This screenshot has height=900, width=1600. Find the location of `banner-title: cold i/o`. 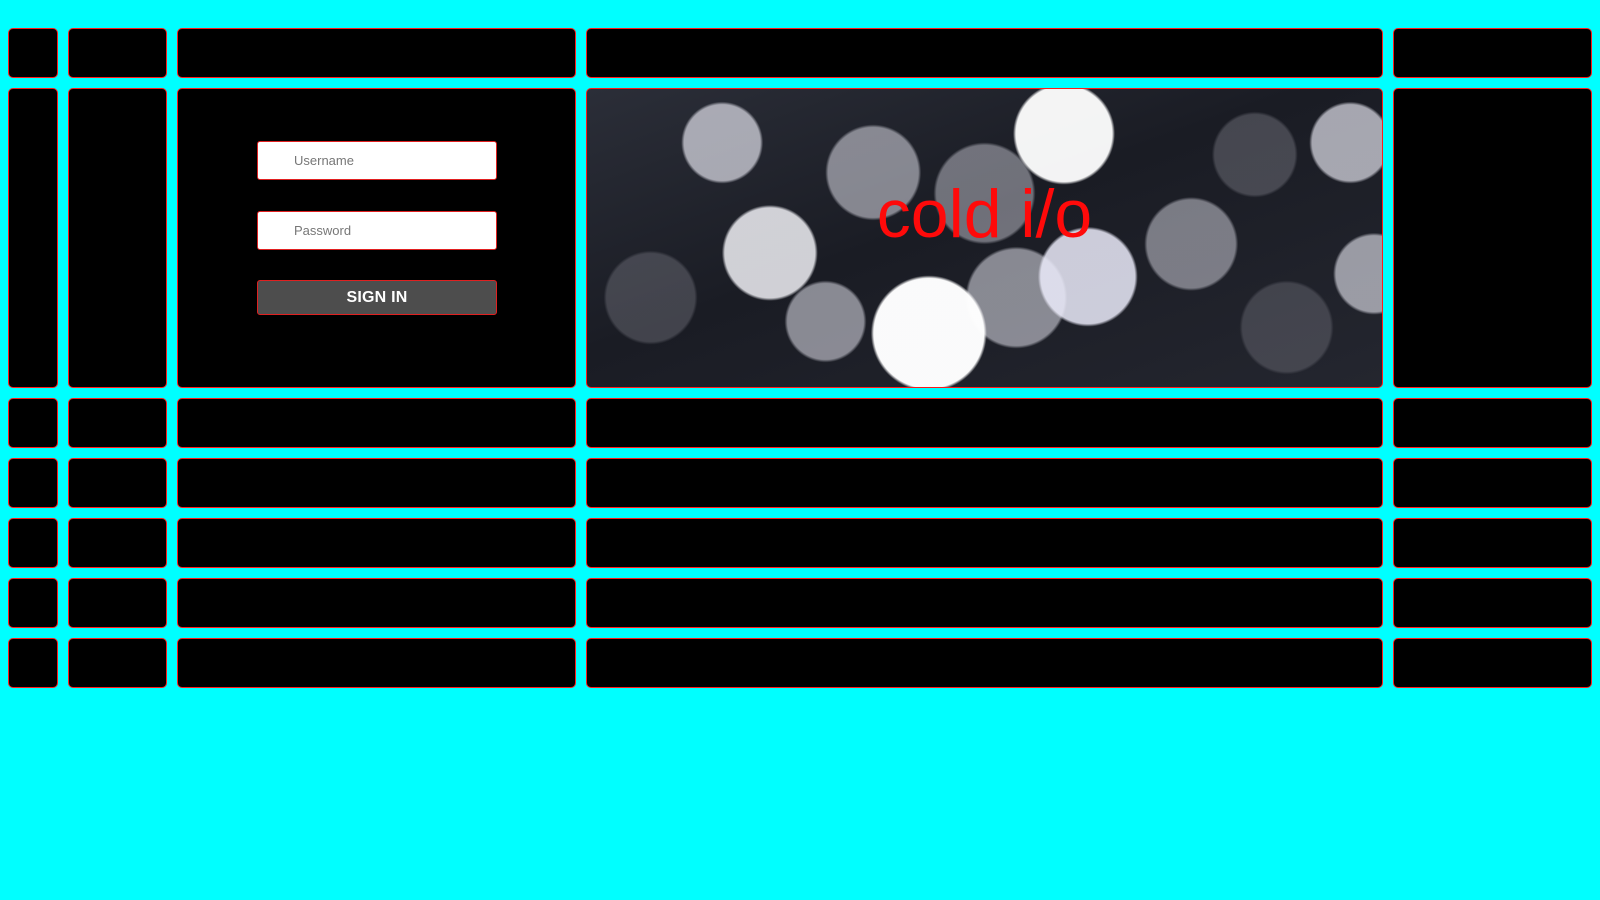

banner-title: cold i/o is located at coordinates (984, 214).